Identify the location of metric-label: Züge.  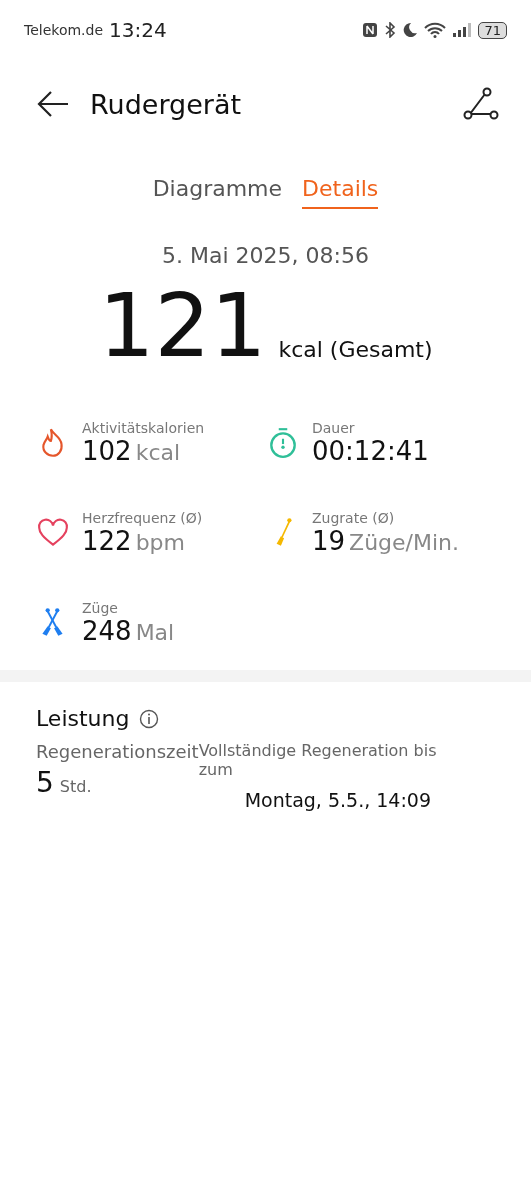
(100, 608).